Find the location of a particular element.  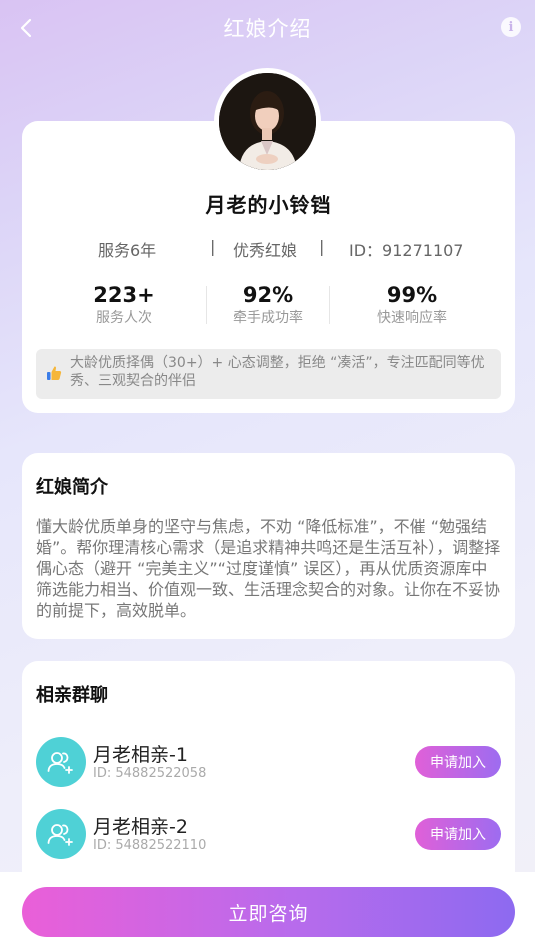

group-name: 月老相亲-1 is located at coordinates (140, 755).